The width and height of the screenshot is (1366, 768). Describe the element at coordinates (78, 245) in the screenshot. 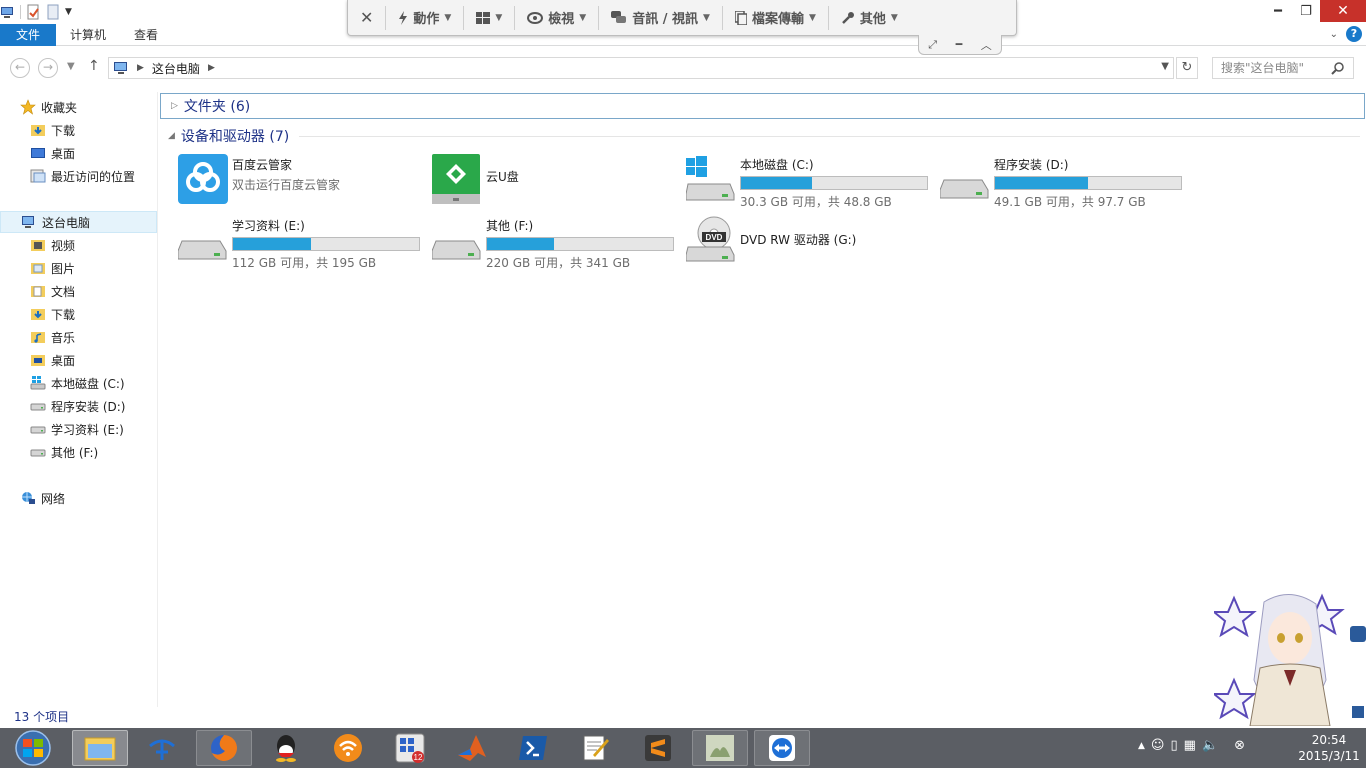

I see `nav-videos: 视频` at that location.